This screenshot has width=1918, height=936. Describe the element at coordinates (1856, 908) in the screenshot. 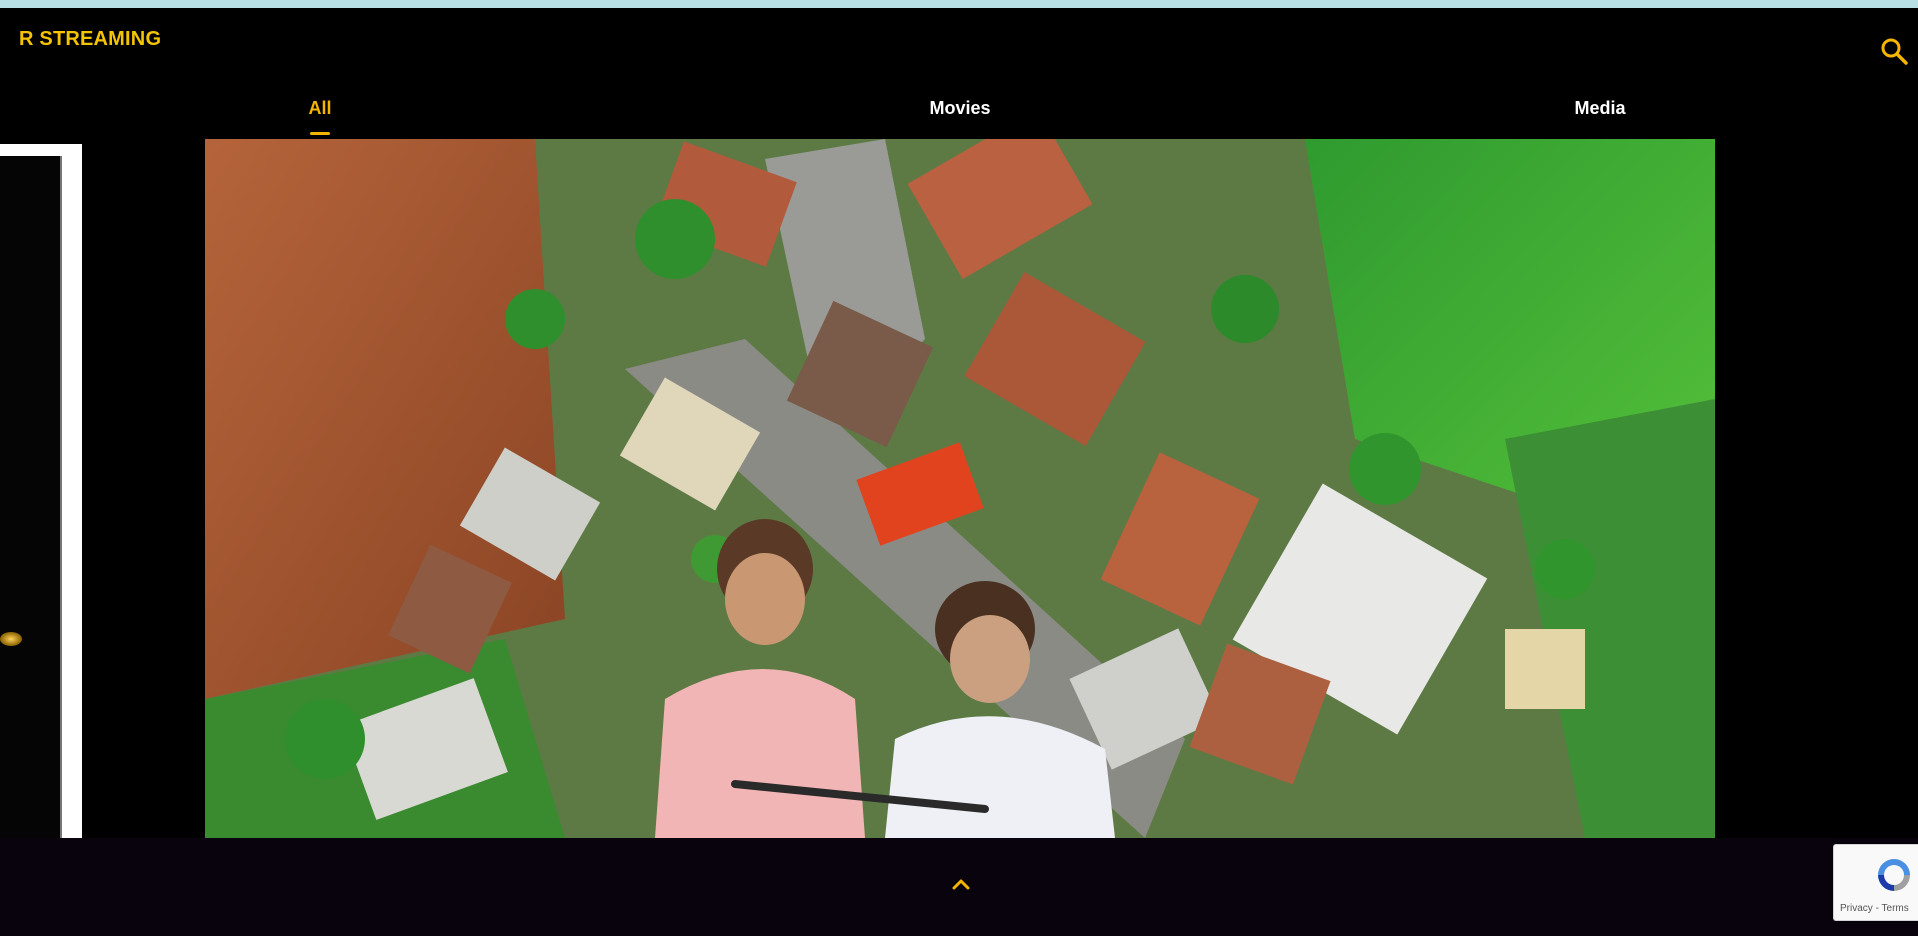

I see `privacy-link: Privacy` at that location.